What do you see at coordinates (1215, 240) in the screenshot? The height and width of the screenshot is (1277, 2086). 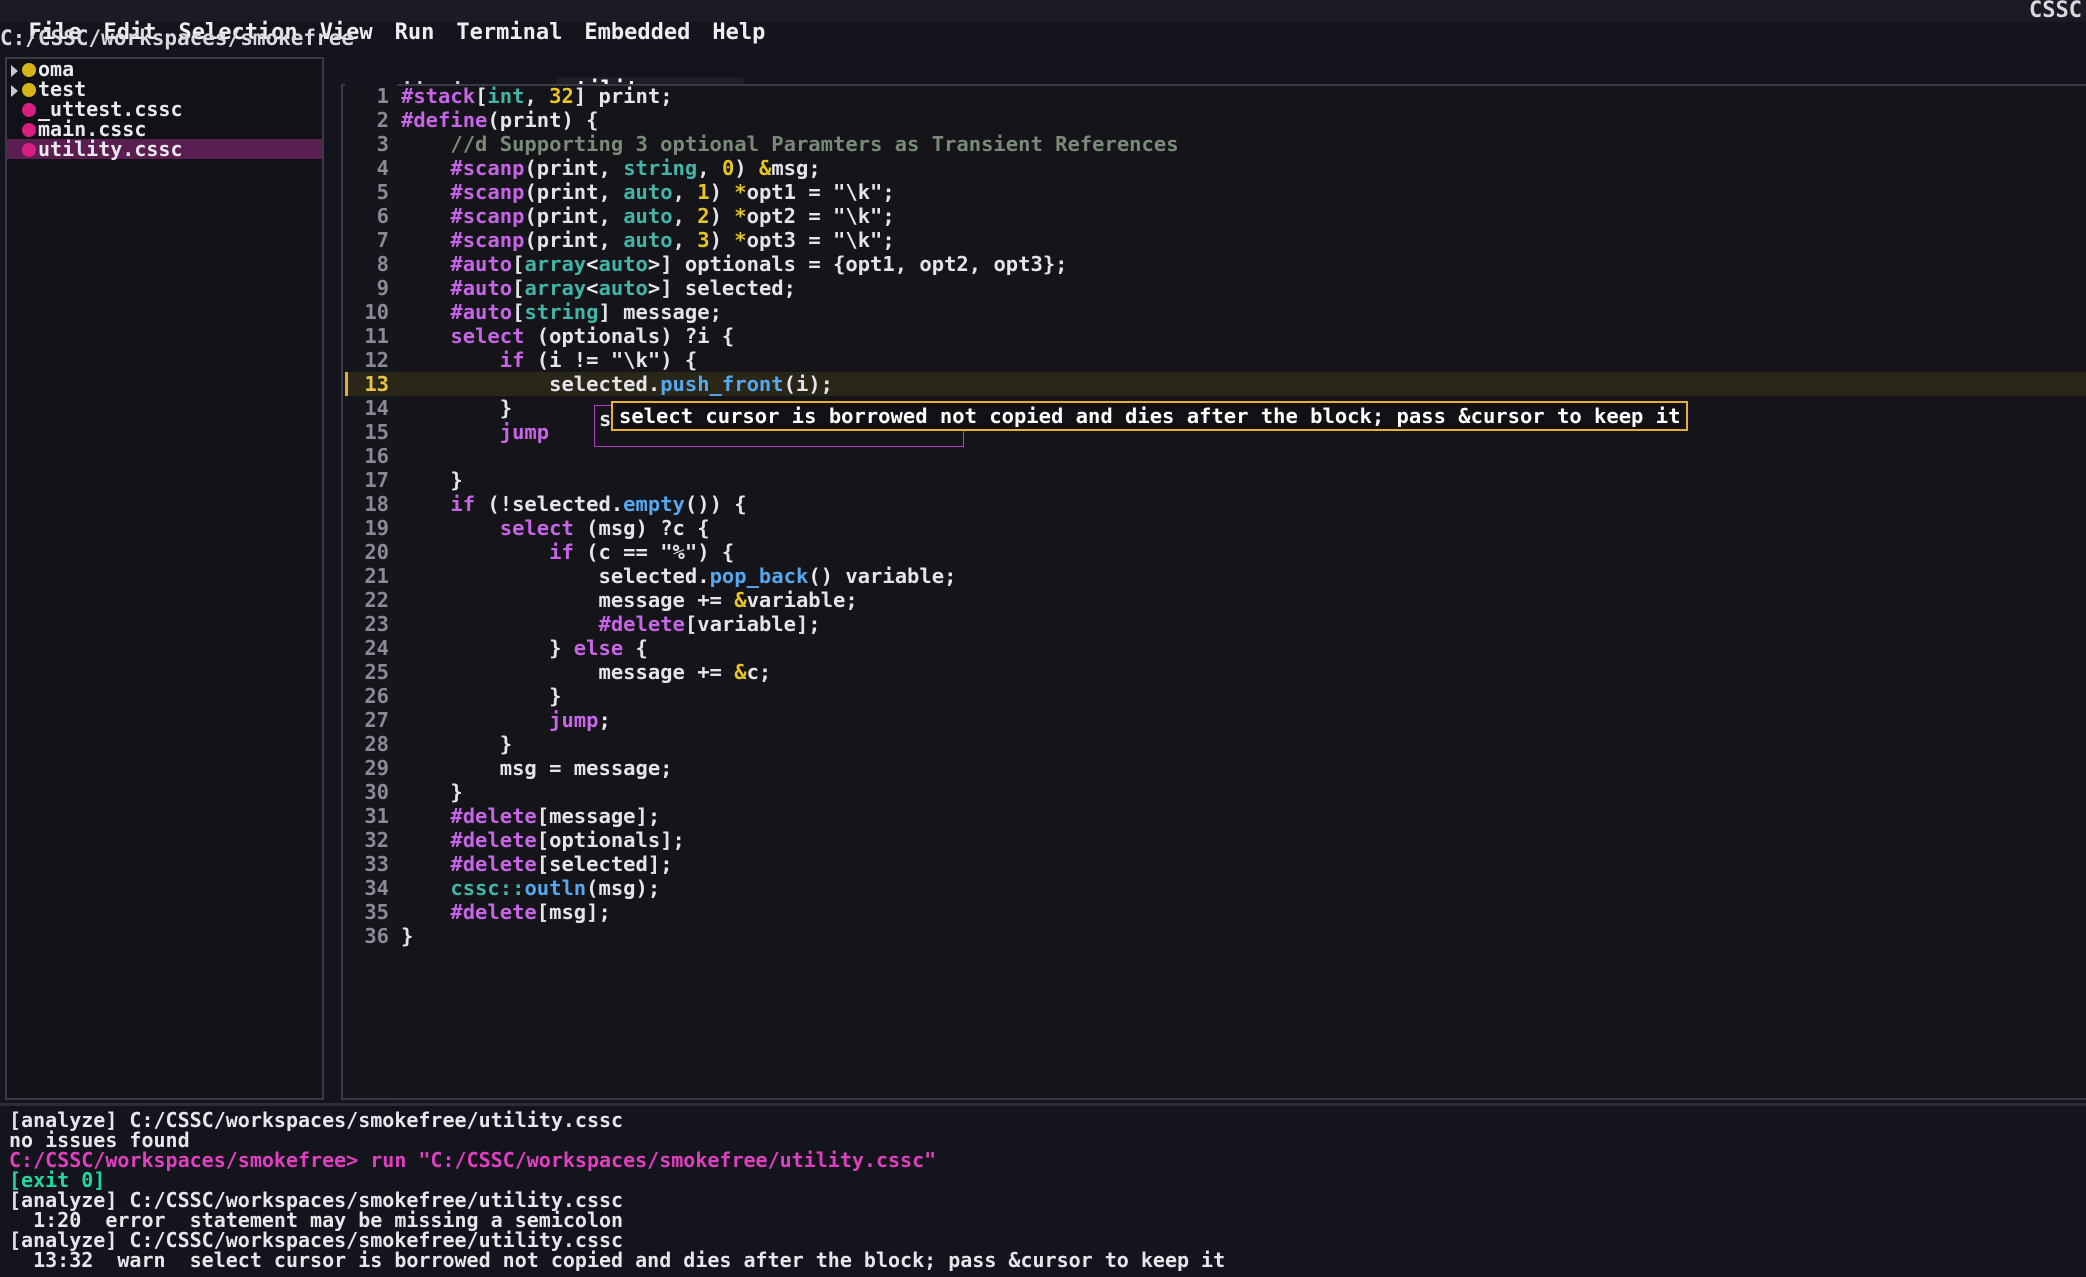 I see `code-line: 7 #scanp(print, auto, 3) *opt3 = "\k";` at bounding box center [1215, 240].